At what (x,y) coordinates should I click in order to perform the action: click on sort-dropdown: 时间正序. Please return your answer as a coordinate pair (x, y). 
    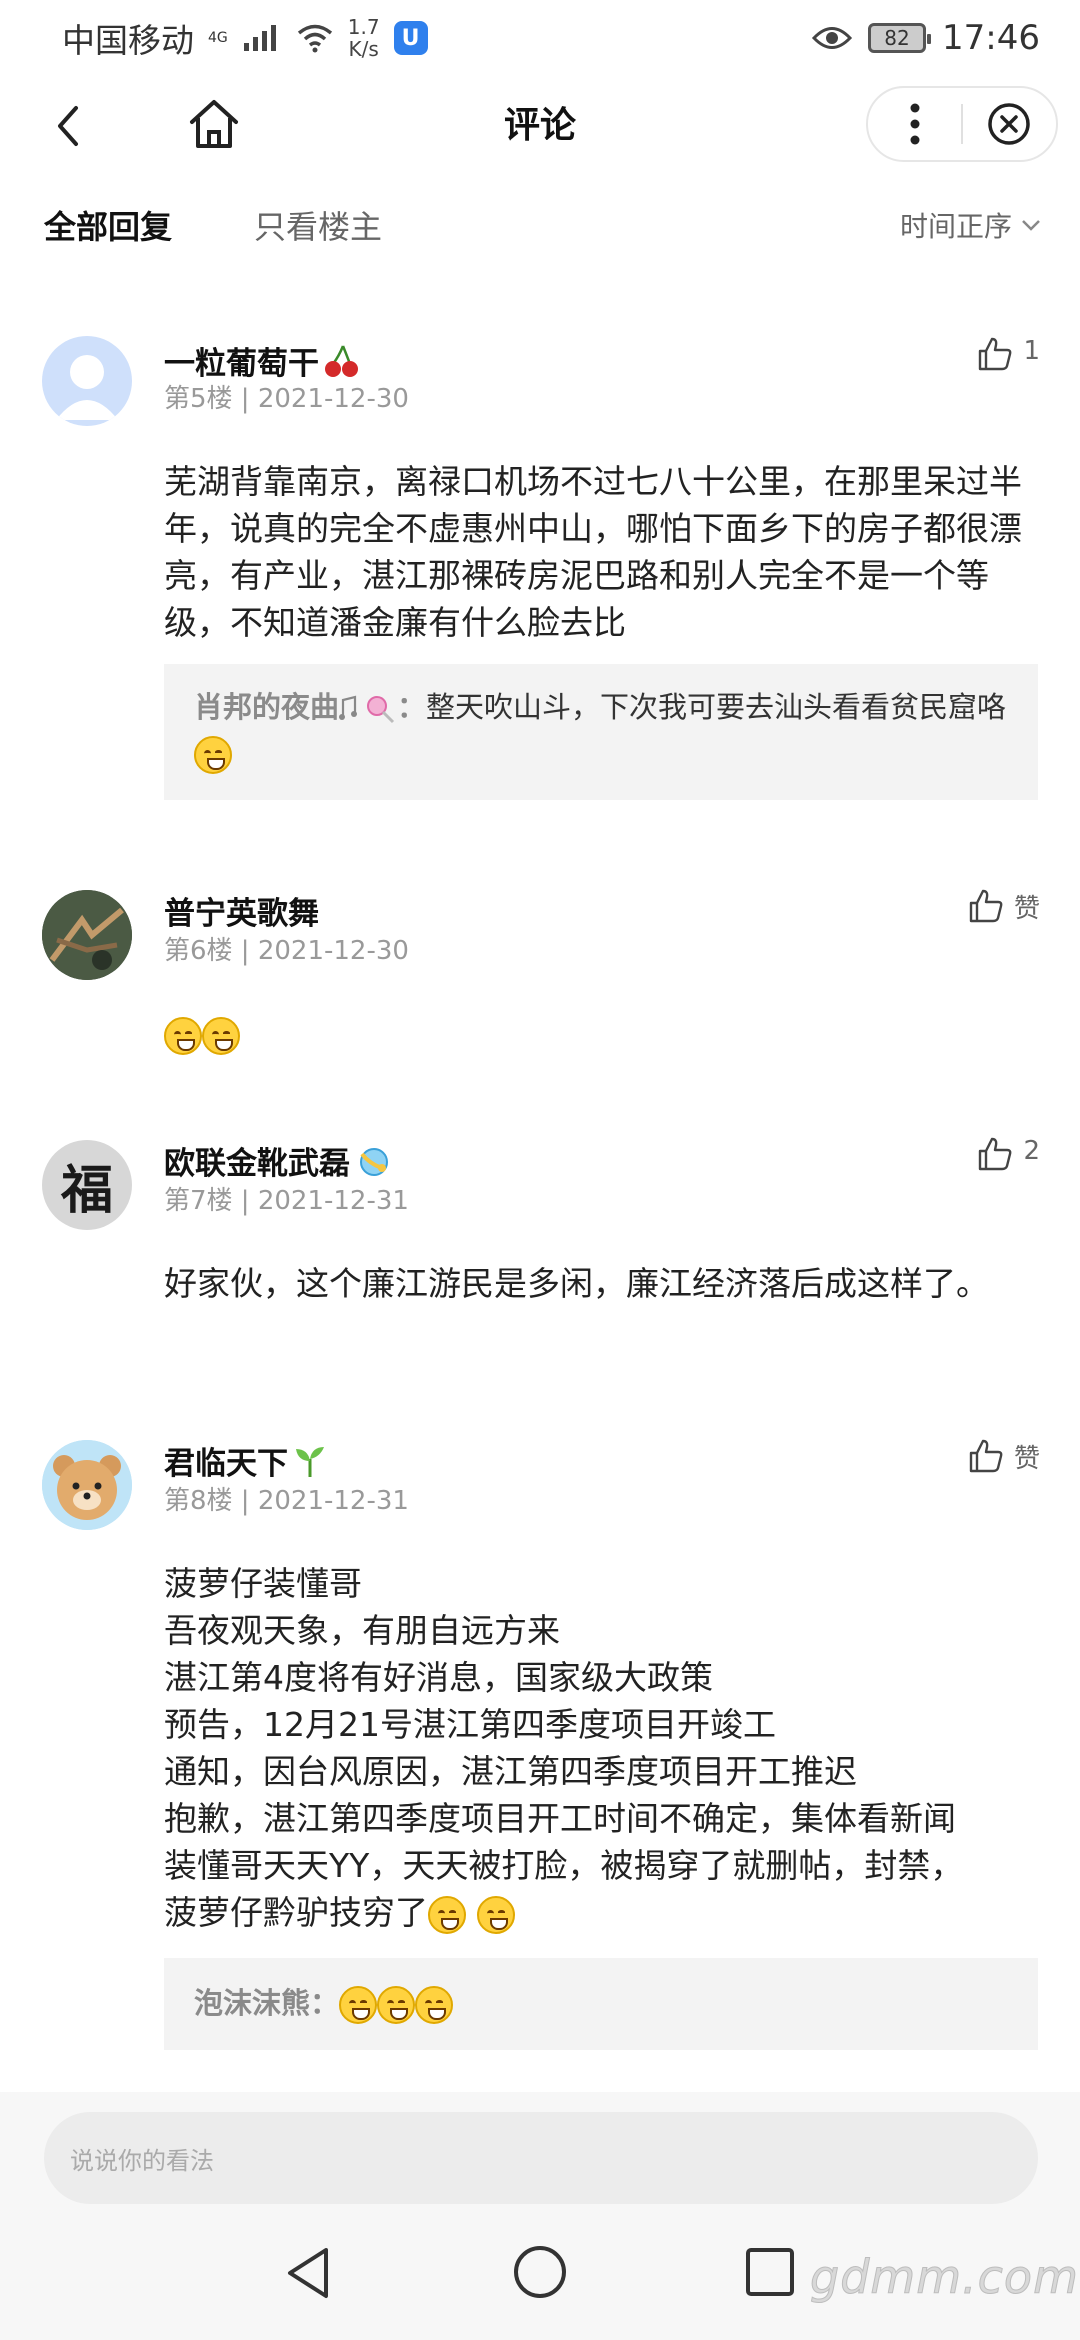
    Looking at the image, I should click on (971, 225).